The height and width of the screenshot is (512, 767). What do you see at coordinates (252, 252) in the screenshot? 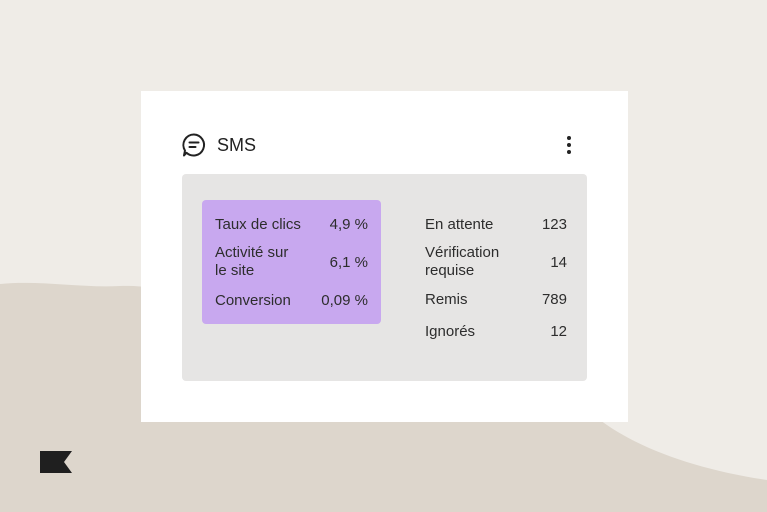
I see `metric-label-line-1: Activité sur` at bounding box center [252, 252].